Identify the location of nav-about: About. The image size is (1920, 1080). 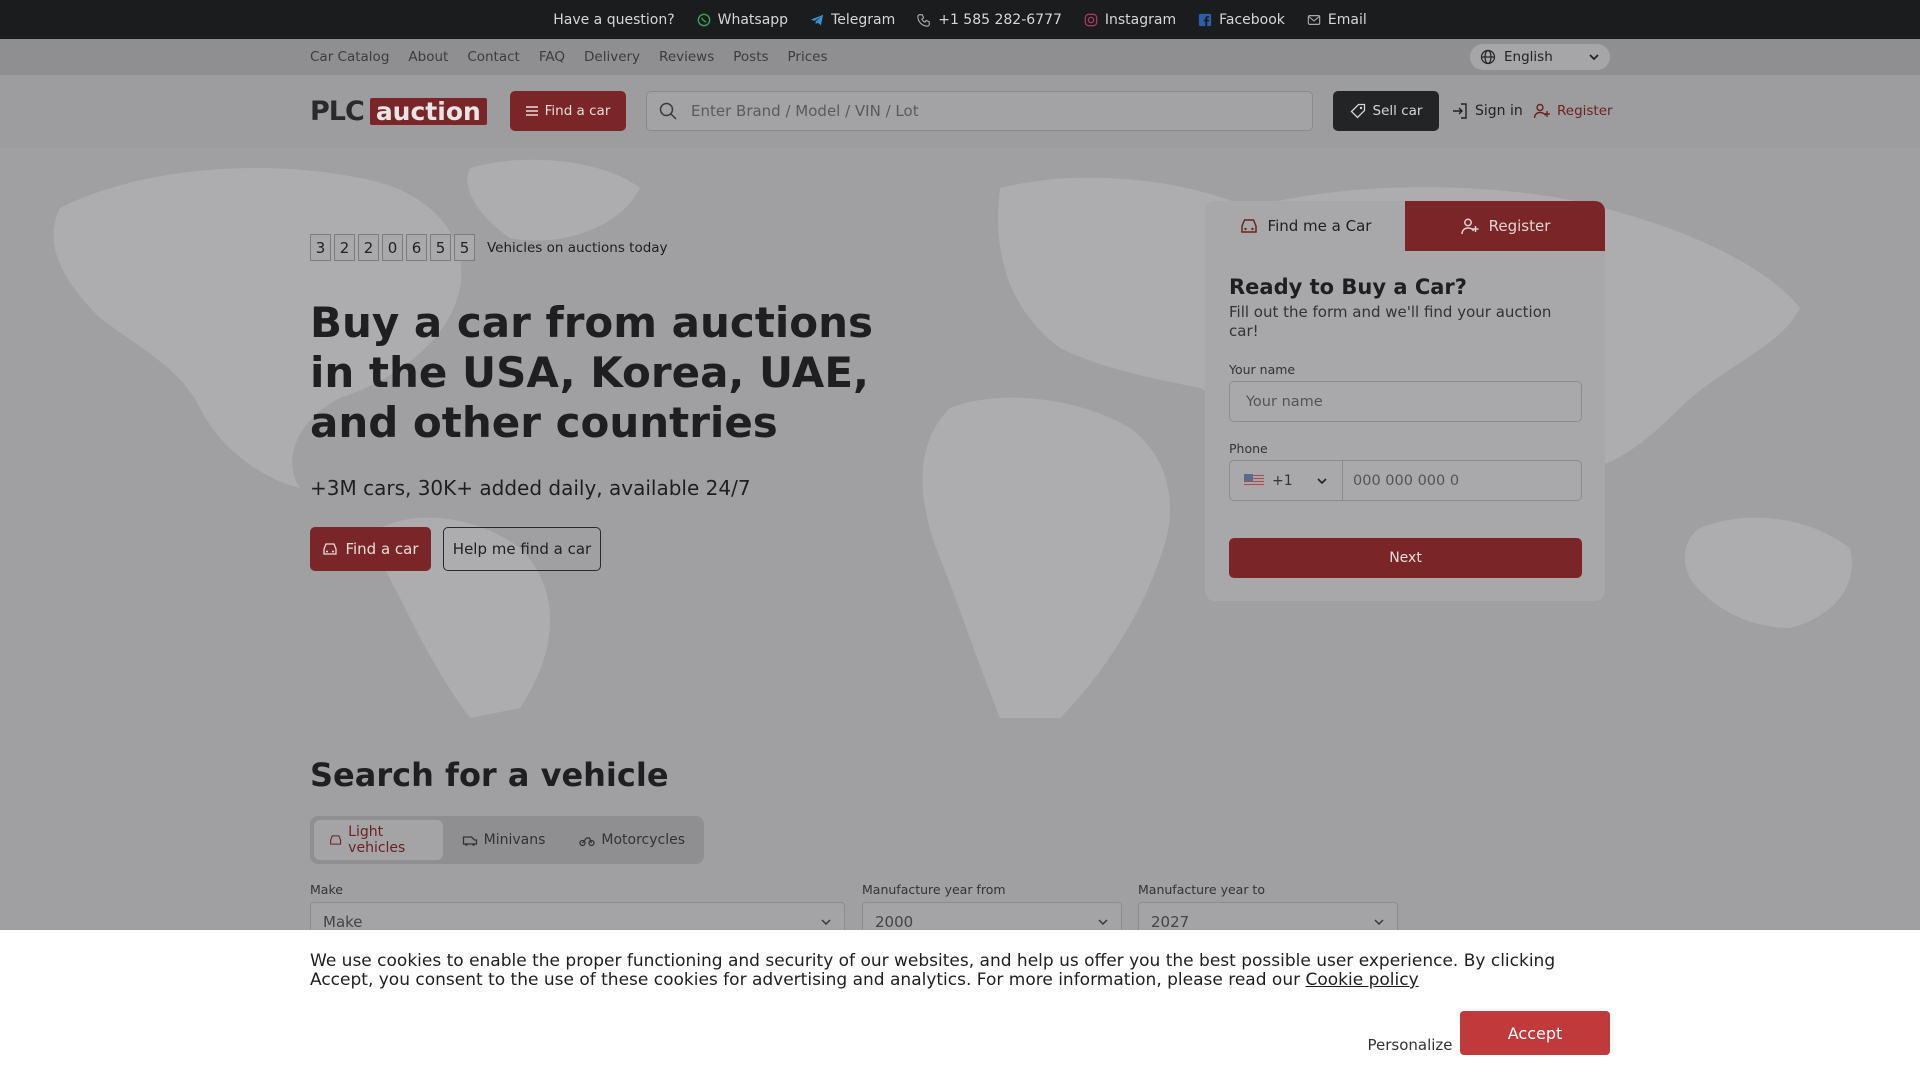
(428, 57).